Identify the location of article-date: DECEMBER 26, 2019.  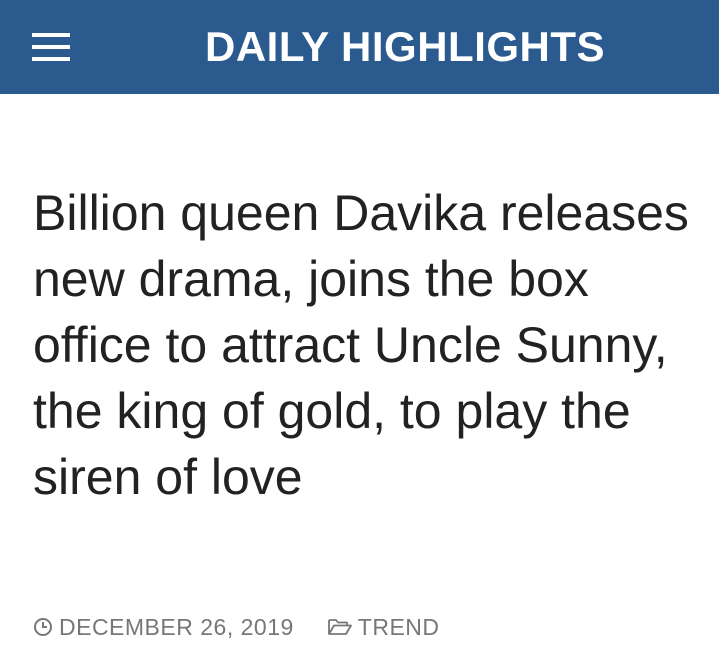
(163, 627).